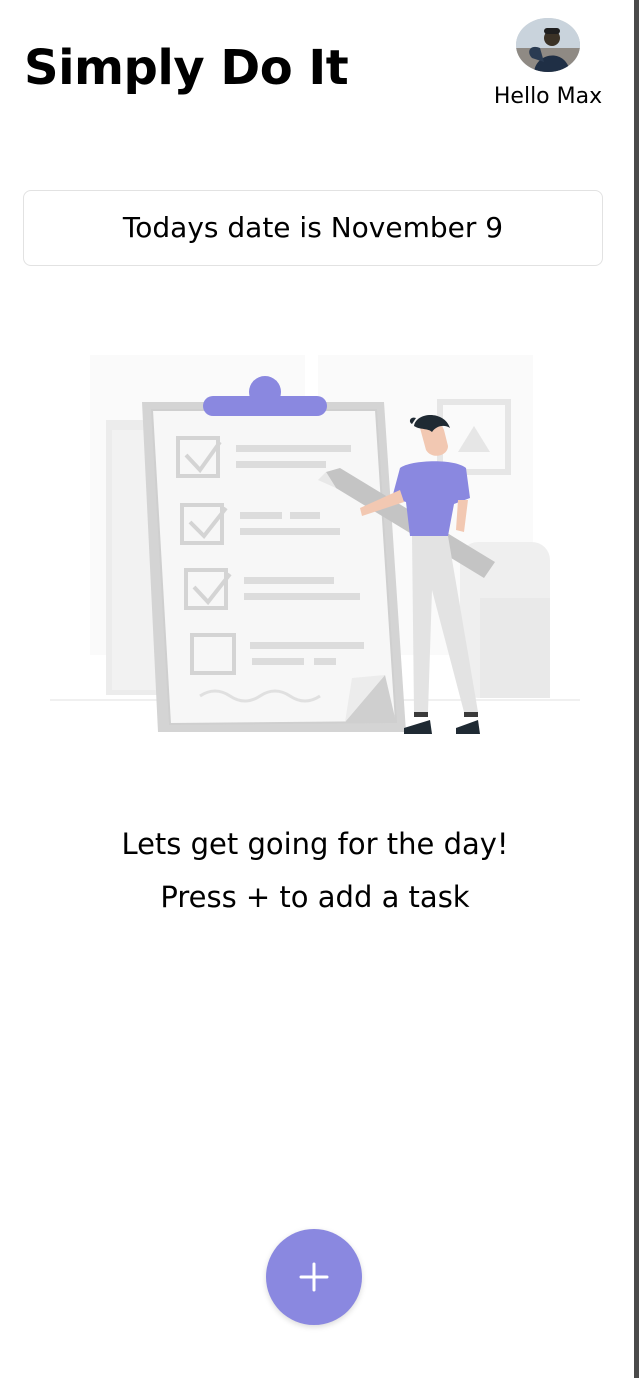  Describe the element at coordinates (315, 897) in the screenshot. I see `empty-state-hint: Press + to add a task` at that location.